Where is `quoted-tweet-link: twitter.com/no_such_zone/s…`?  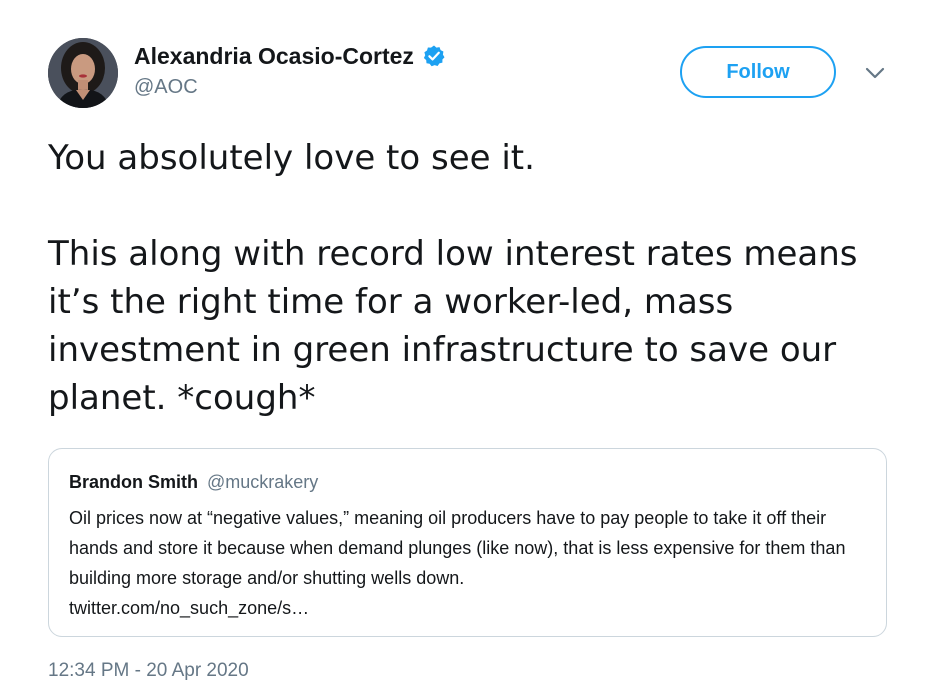 quoted-tweet-link: twitter.com/no_such_zone/s… is located at coordinates (469, 608).